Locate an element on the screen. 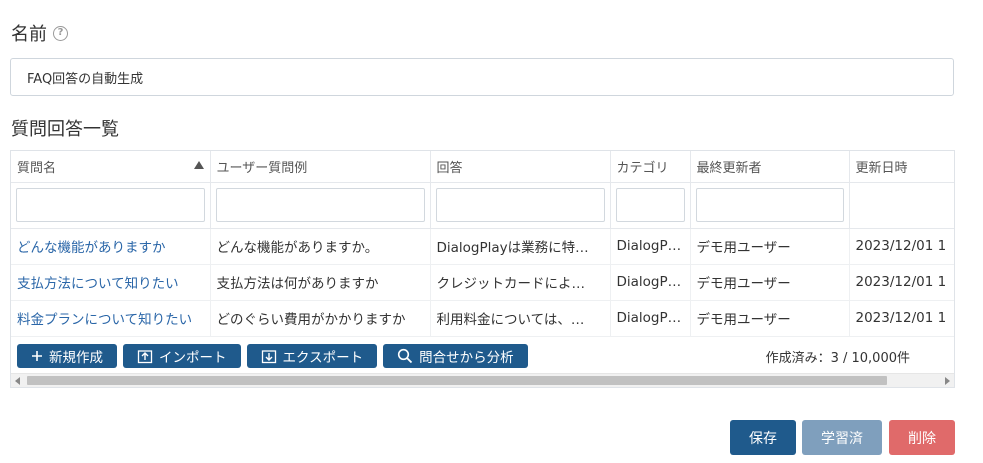 The image size is (983, 463). import-button: インポート is located at coordinates (182, 356).